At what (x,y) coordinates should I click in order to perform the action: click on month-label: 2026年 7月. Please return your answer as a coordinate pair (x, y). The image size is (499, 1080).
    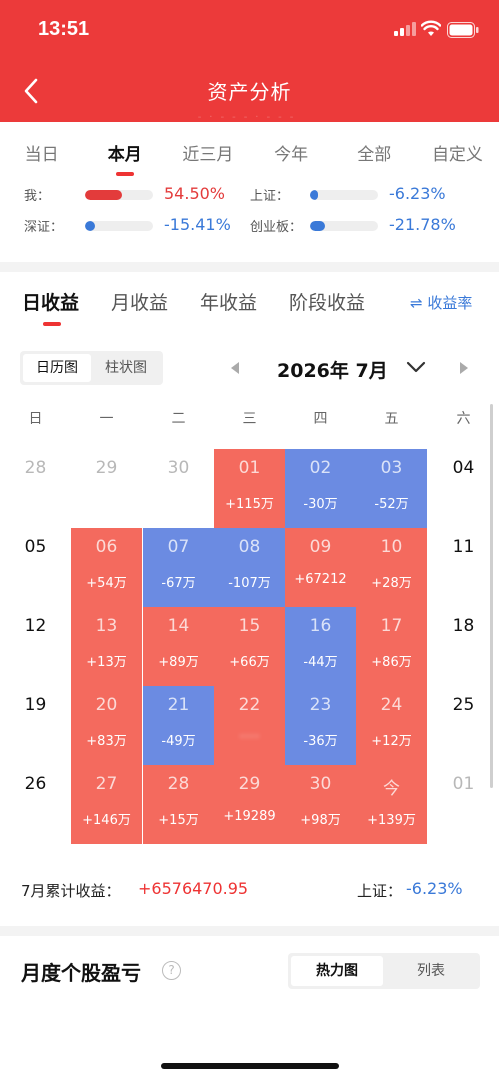
    Looking at the image, I should click on (332, 369).